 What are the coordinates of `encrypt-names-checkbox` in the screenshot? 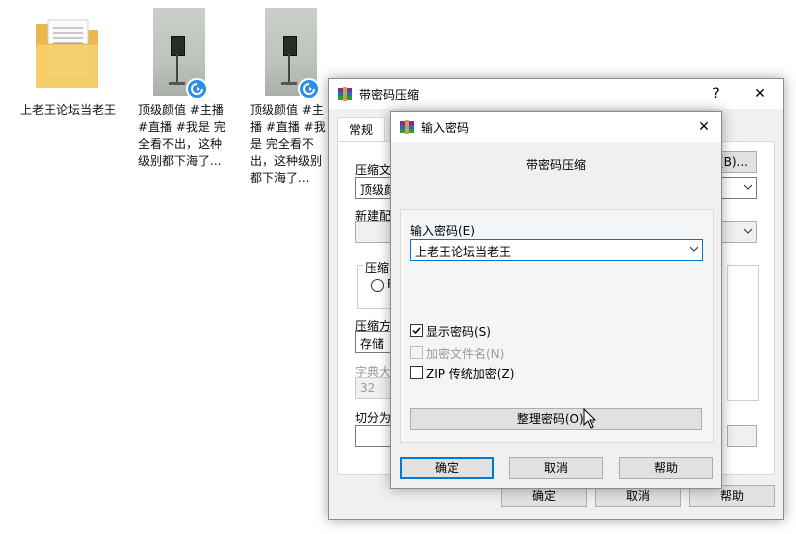 It's located at (416, 352).